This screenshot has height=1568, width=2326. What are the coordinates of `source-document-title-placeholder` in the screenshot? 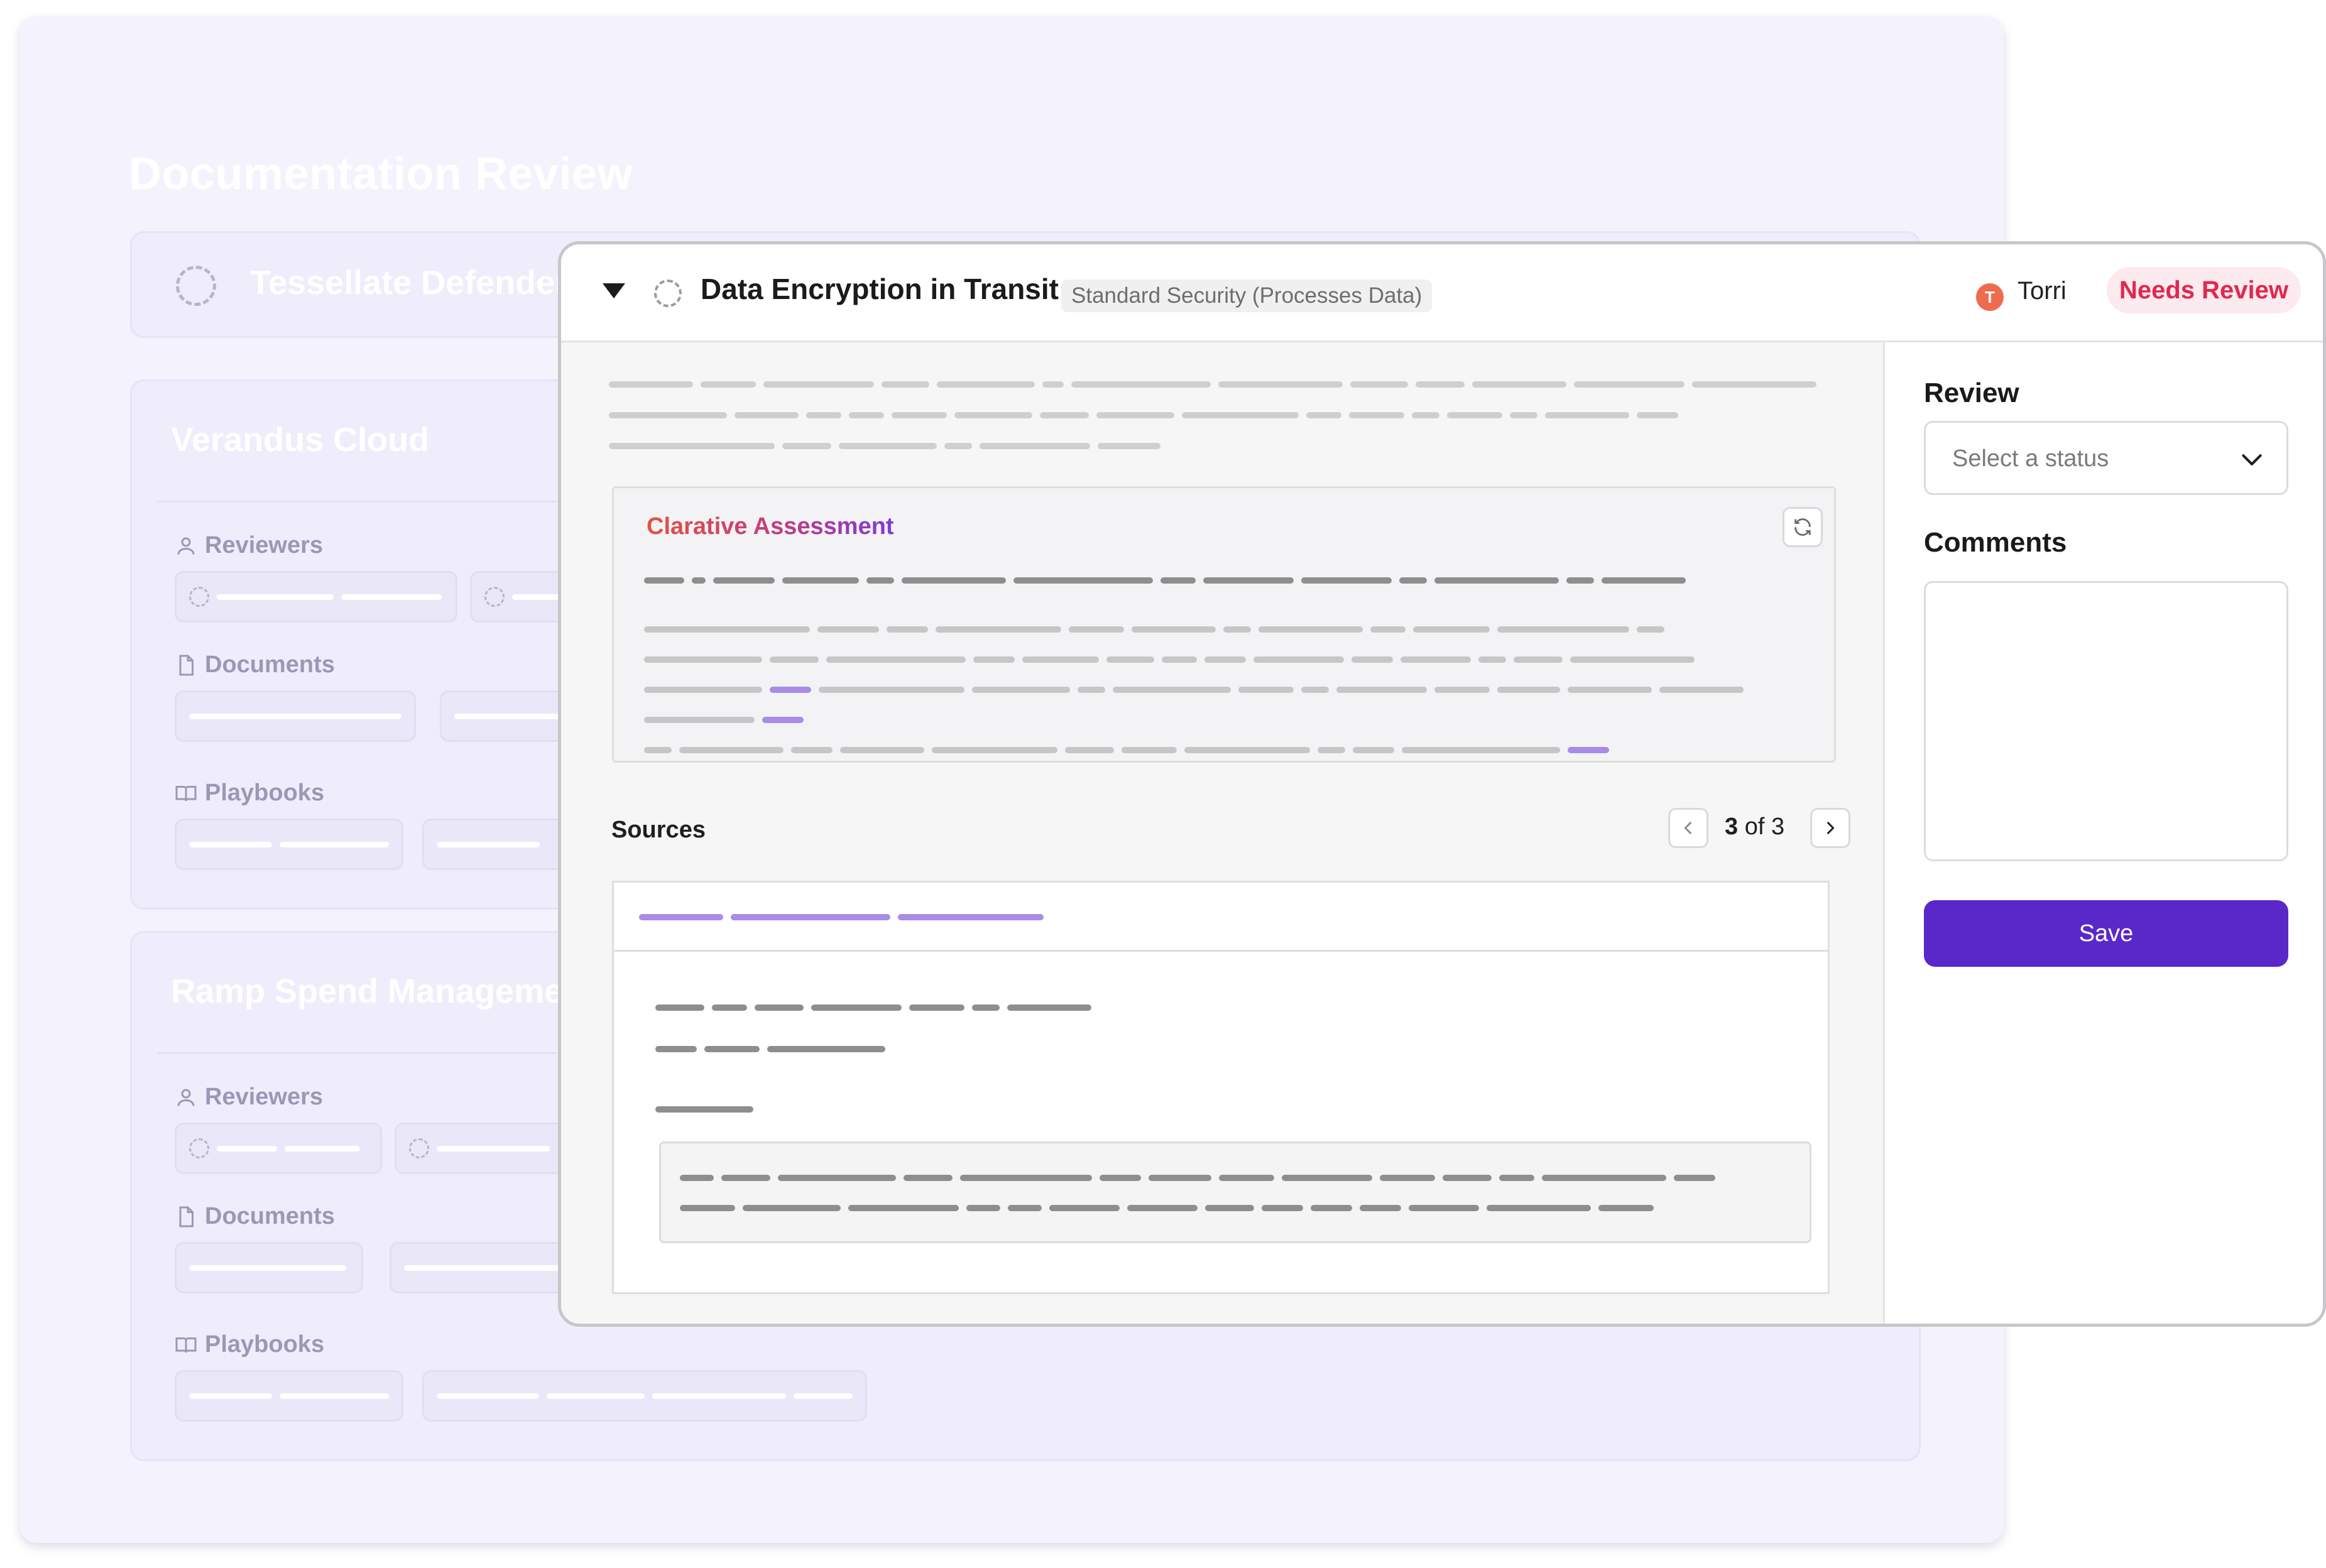 It's located at (842, 917).